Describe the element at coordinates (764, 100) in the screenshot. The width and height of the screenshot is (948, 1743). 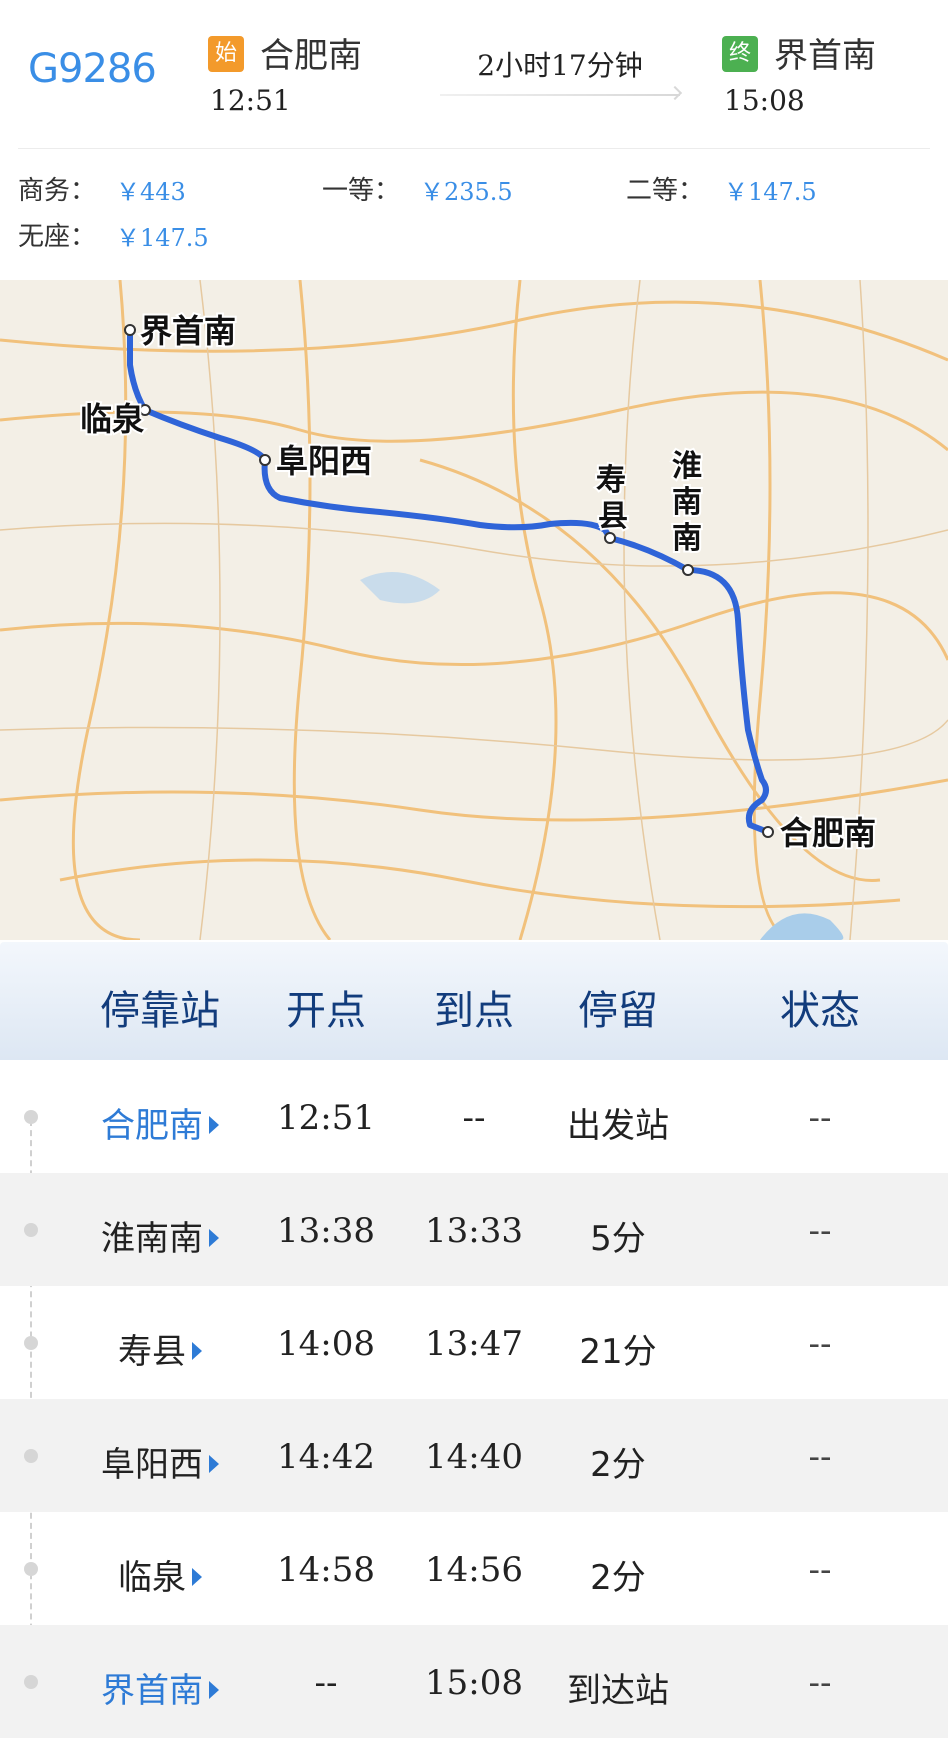
I see `end-time: 15:08` at that location.